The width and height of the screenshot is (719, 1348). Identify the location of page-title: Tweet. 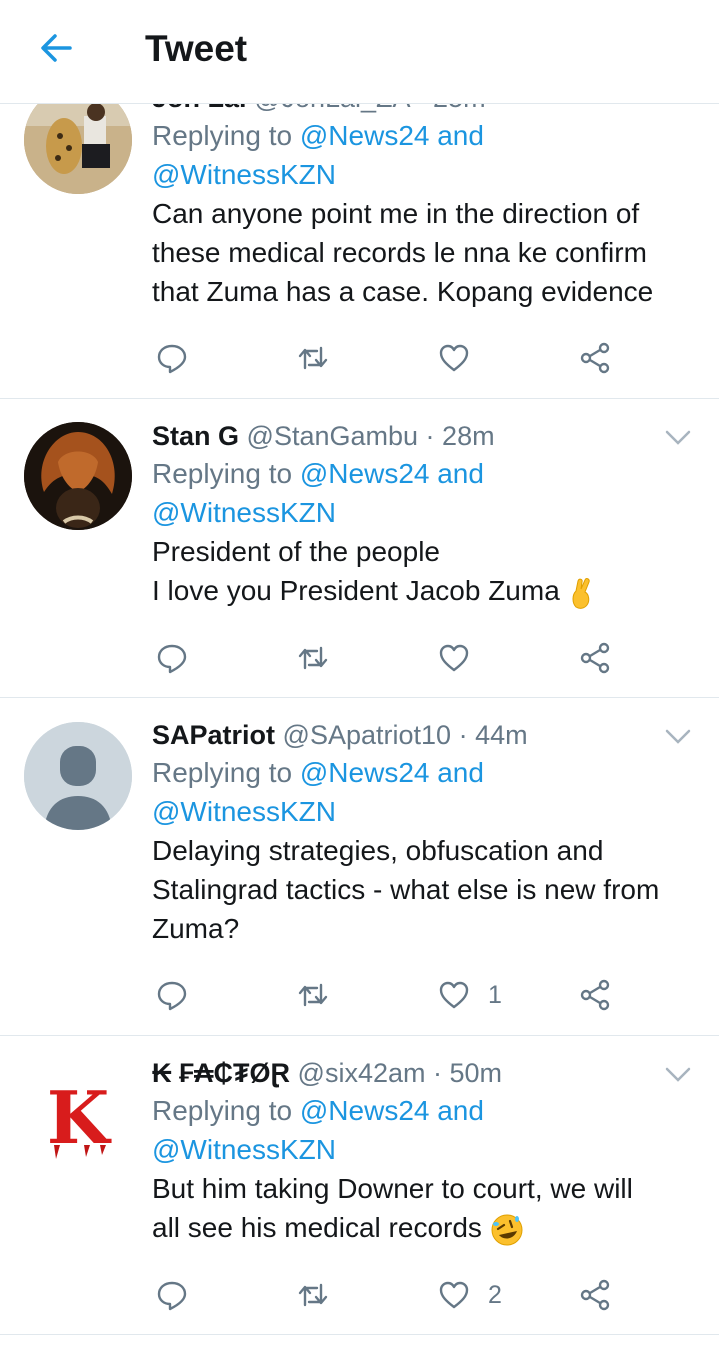
(196, 48).